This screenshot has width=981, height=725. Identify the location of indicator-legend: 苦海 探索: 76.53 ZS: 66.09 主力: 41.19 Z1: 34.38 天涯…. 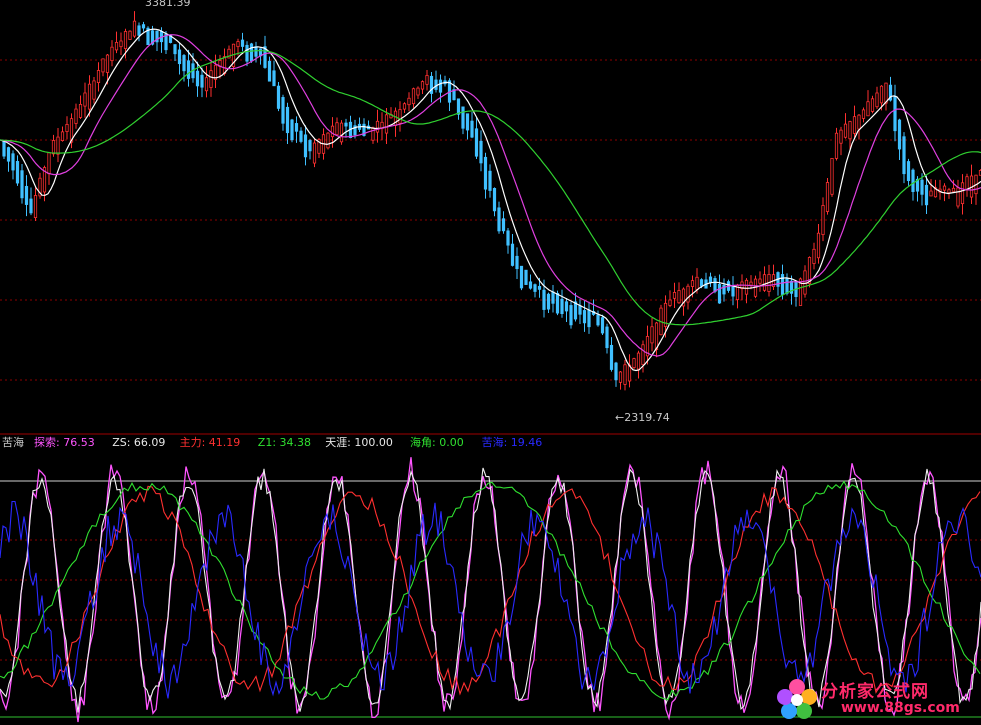
(272, 442).